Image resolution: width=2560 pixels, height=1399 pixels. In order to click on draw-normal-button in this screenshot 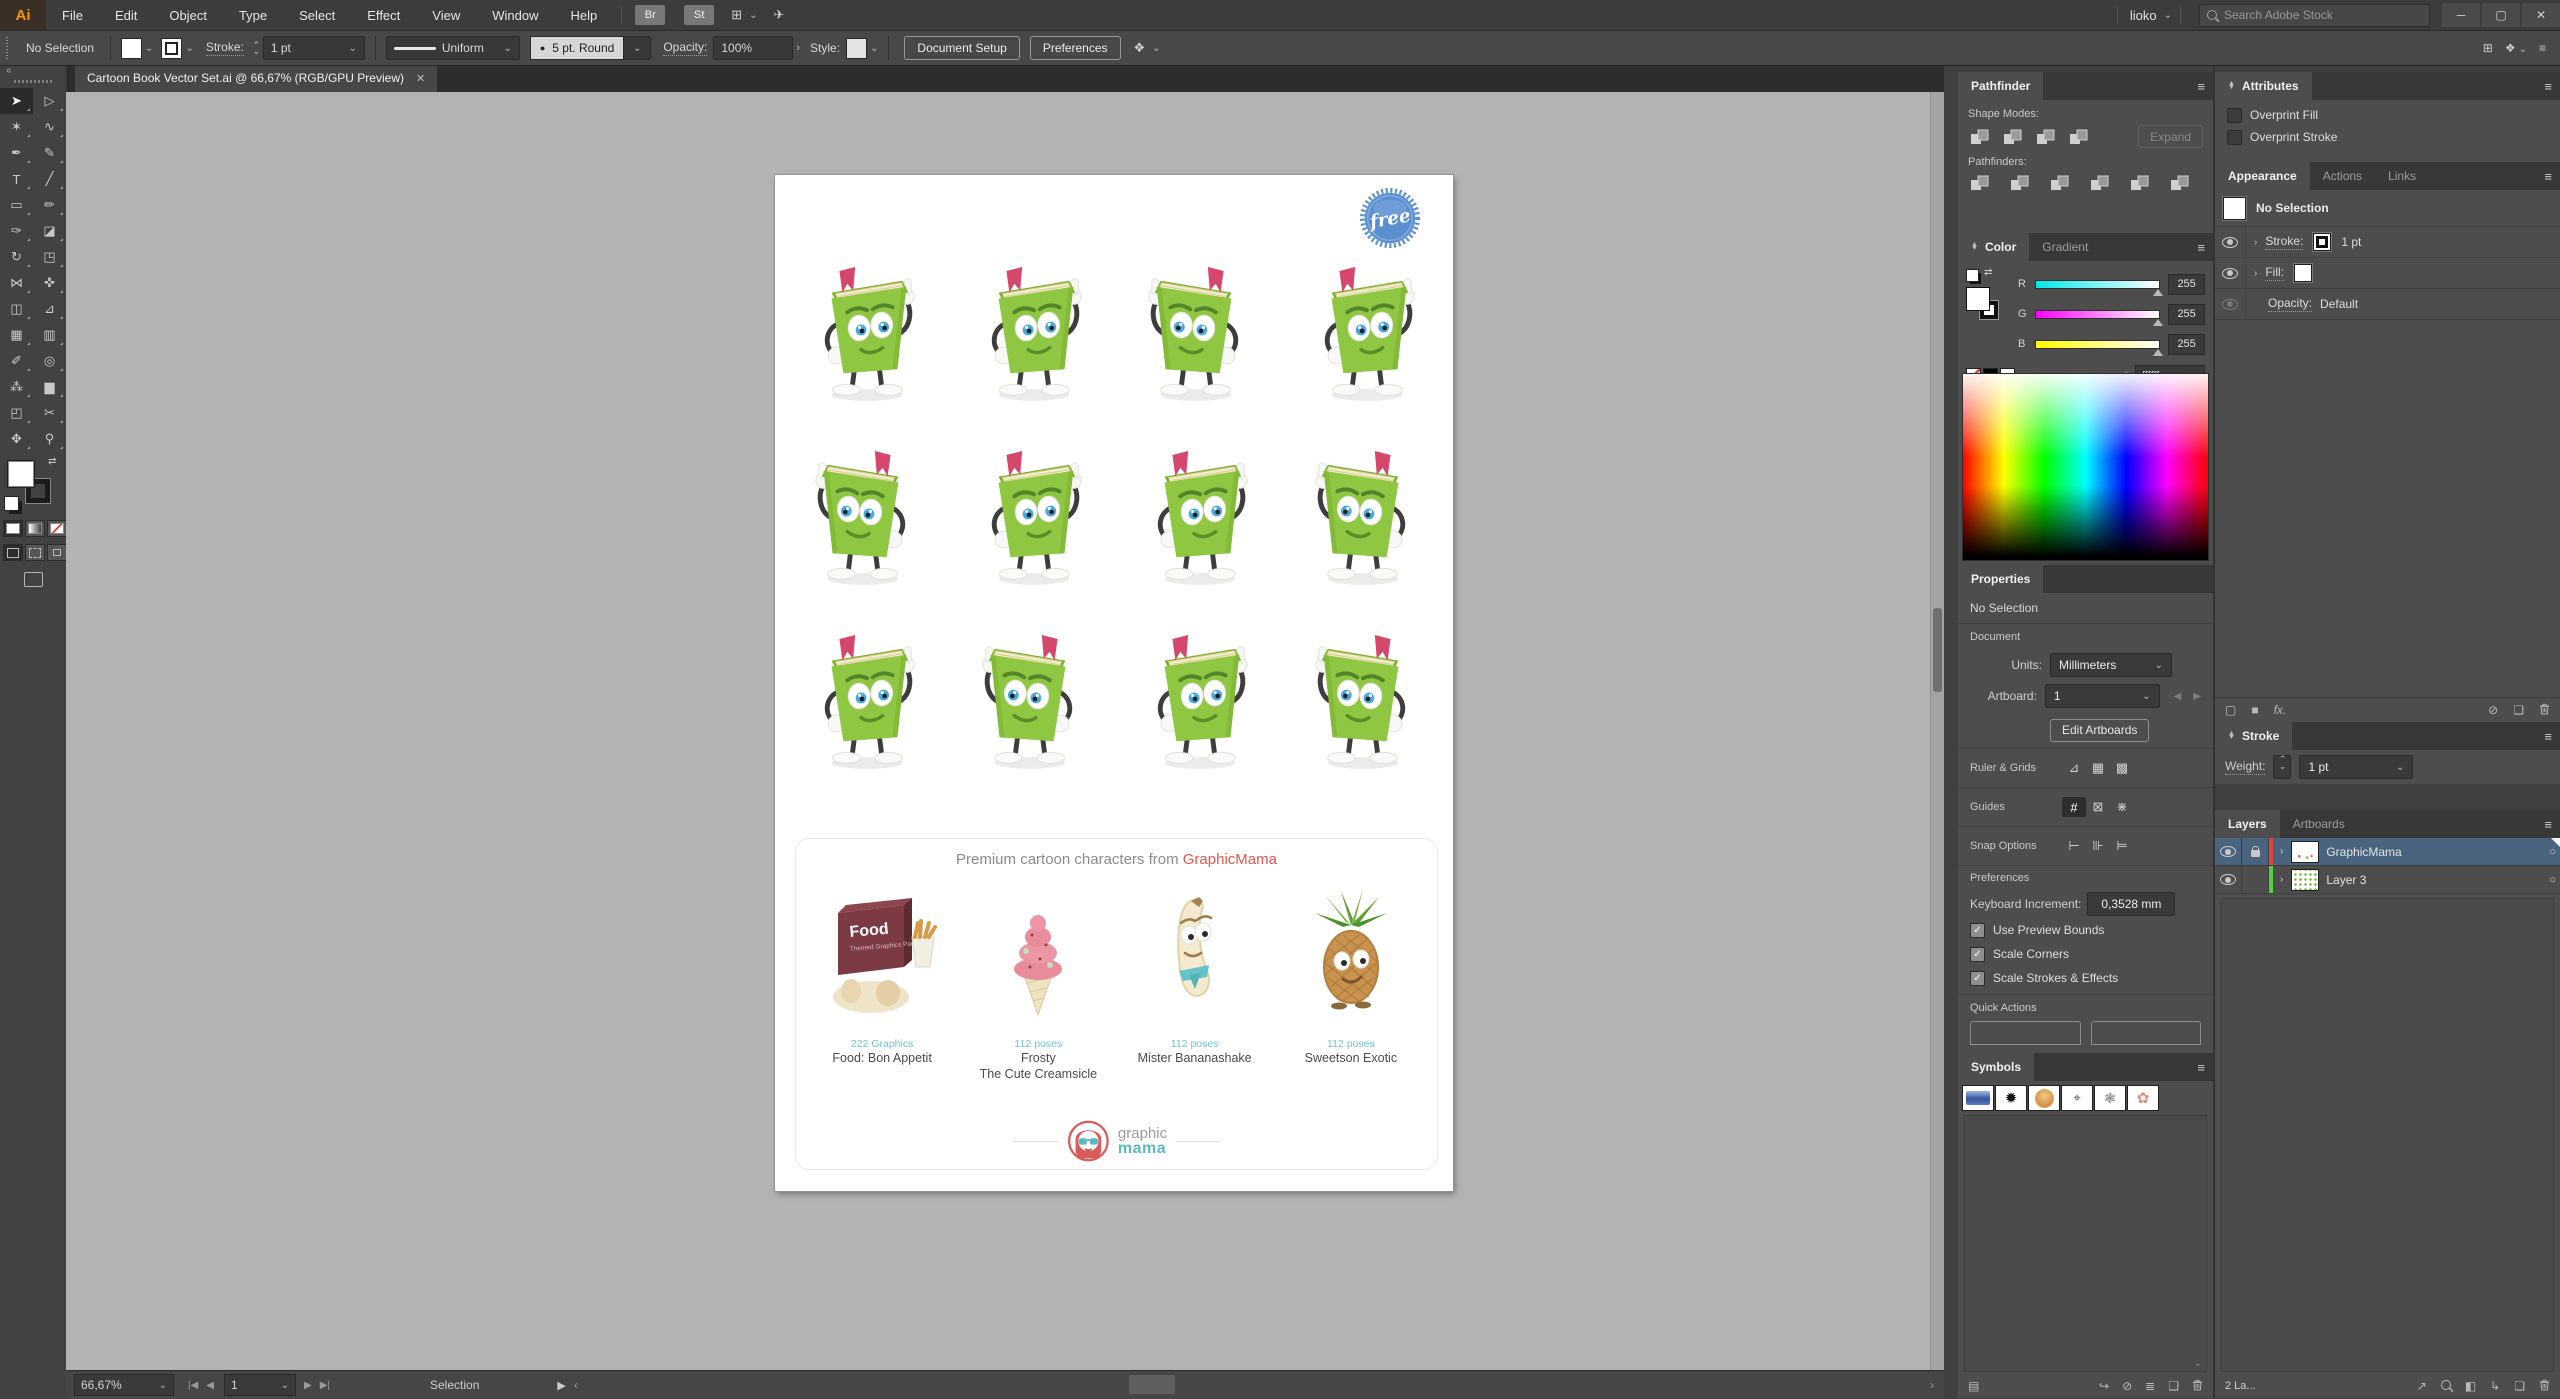, I will do `click(13, 552)`.